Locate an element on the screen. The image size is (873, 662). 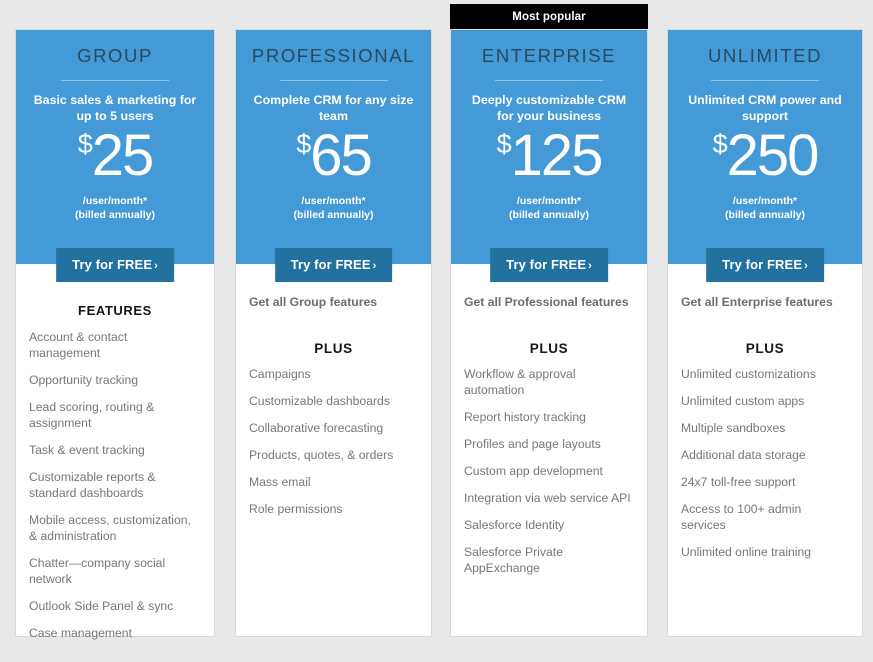
list-item: Profiles and page layouts is located at coordinates (532, 444).